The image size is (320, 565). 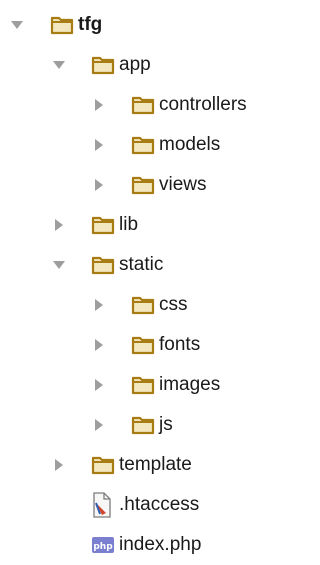 What do you see at coordinates (190, 144) in the screenshot?
I see `tree-item-label: models` at bounding box center [190, 144].